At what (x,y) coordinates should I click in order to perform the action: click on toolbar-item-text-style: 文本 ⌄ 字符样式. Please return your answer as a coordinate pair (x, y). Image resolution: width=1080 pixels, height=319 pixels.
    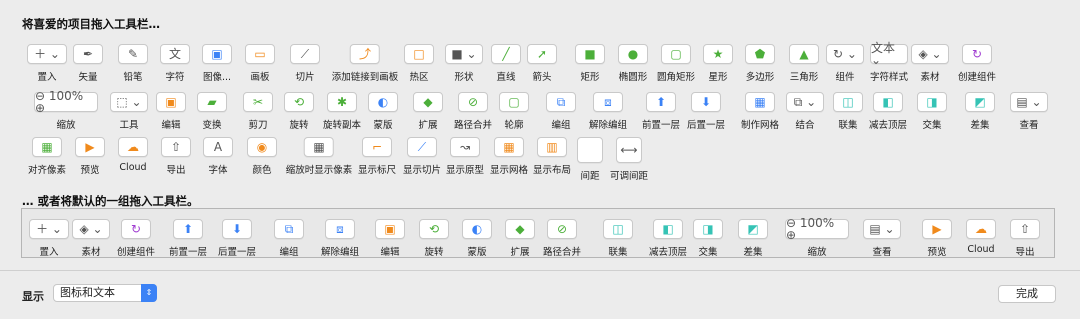
    Looking at the image, I should click on (888, 62).